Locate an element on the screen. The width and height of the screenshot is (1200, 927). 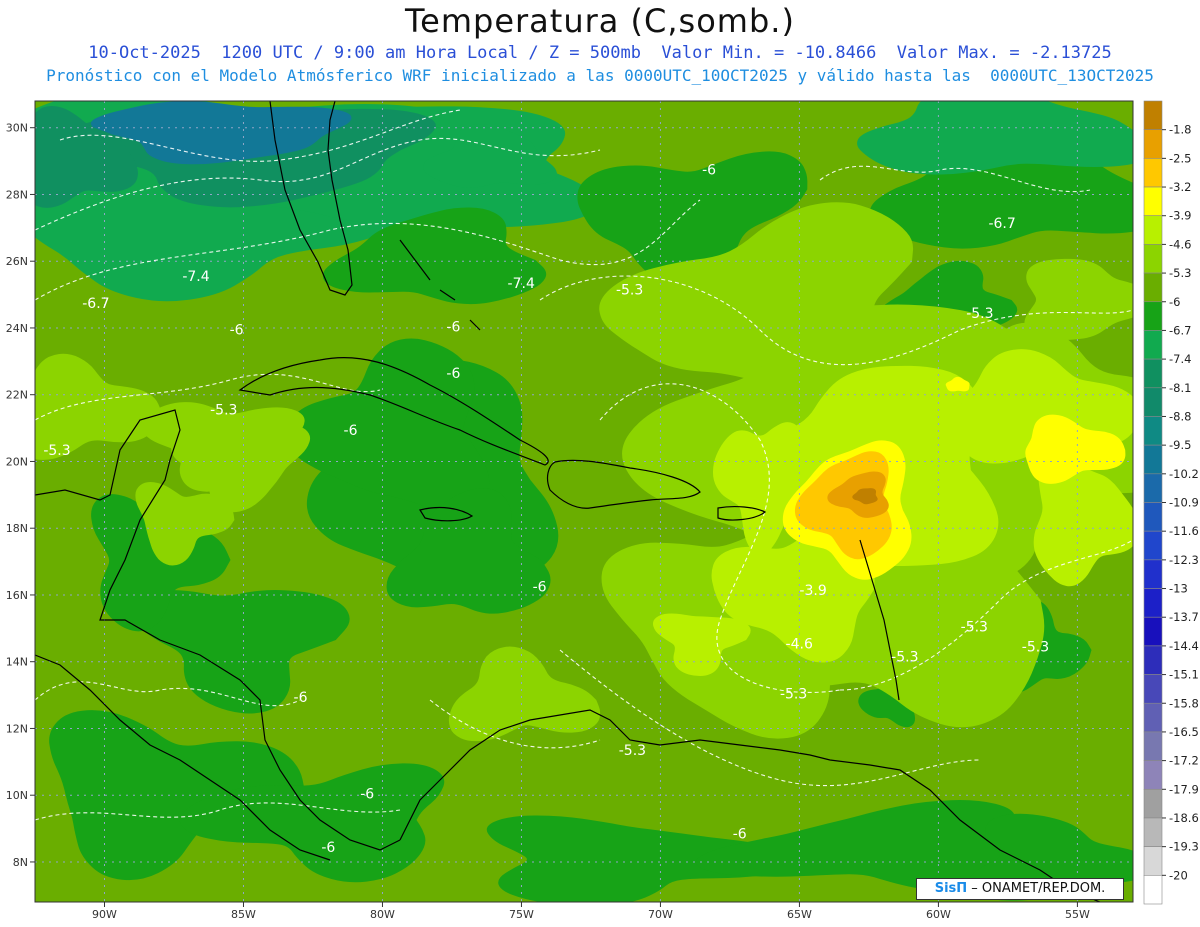
lat-tick-label: 28N is located at coordinates (17, 194).